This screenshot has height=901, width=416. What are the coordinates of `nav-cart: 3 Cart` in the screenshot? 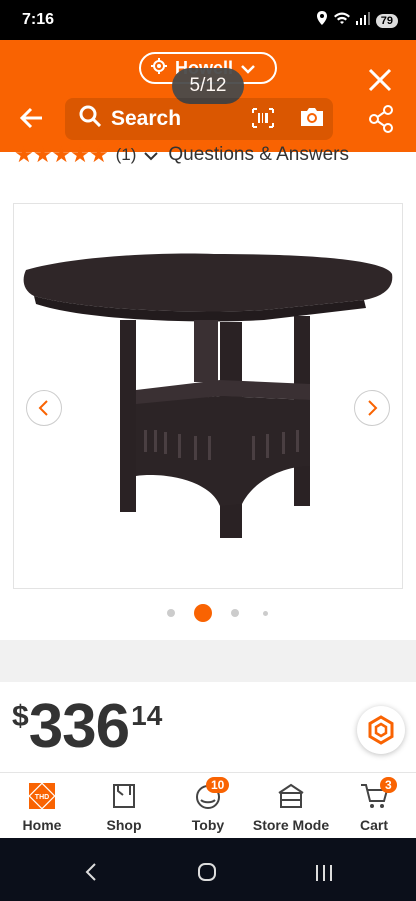 It's located at (374, 805).